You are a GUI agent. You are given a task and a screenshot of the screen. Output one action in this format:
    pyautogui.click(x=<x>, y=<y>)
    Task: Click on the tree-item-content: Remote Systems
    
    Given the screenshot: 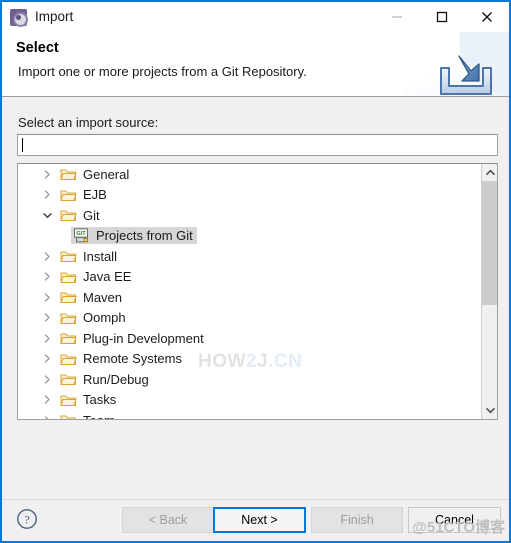 What is the action you would take?
    pyautogui.click(x=111, y=358)
    